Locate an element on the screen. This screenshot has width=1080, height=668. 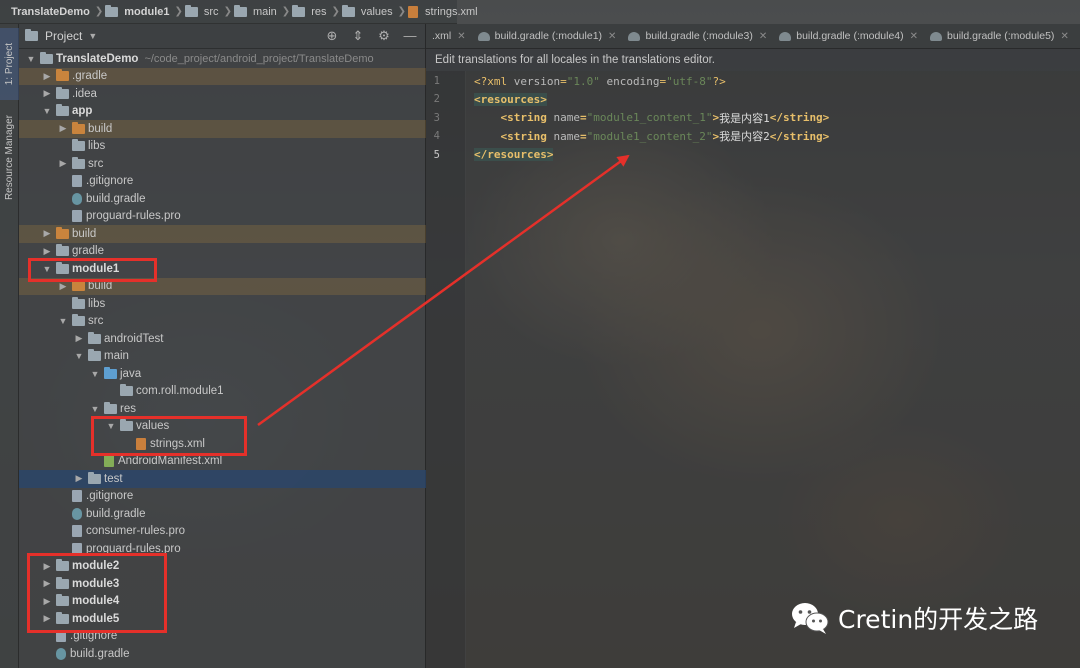
tree-item-label: test is located at coordinates (113, 478).